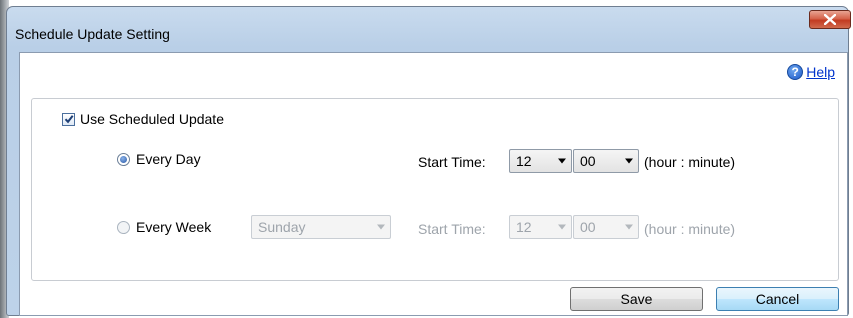  I want to click on every-week-option: Every Week, so click(164, 227).